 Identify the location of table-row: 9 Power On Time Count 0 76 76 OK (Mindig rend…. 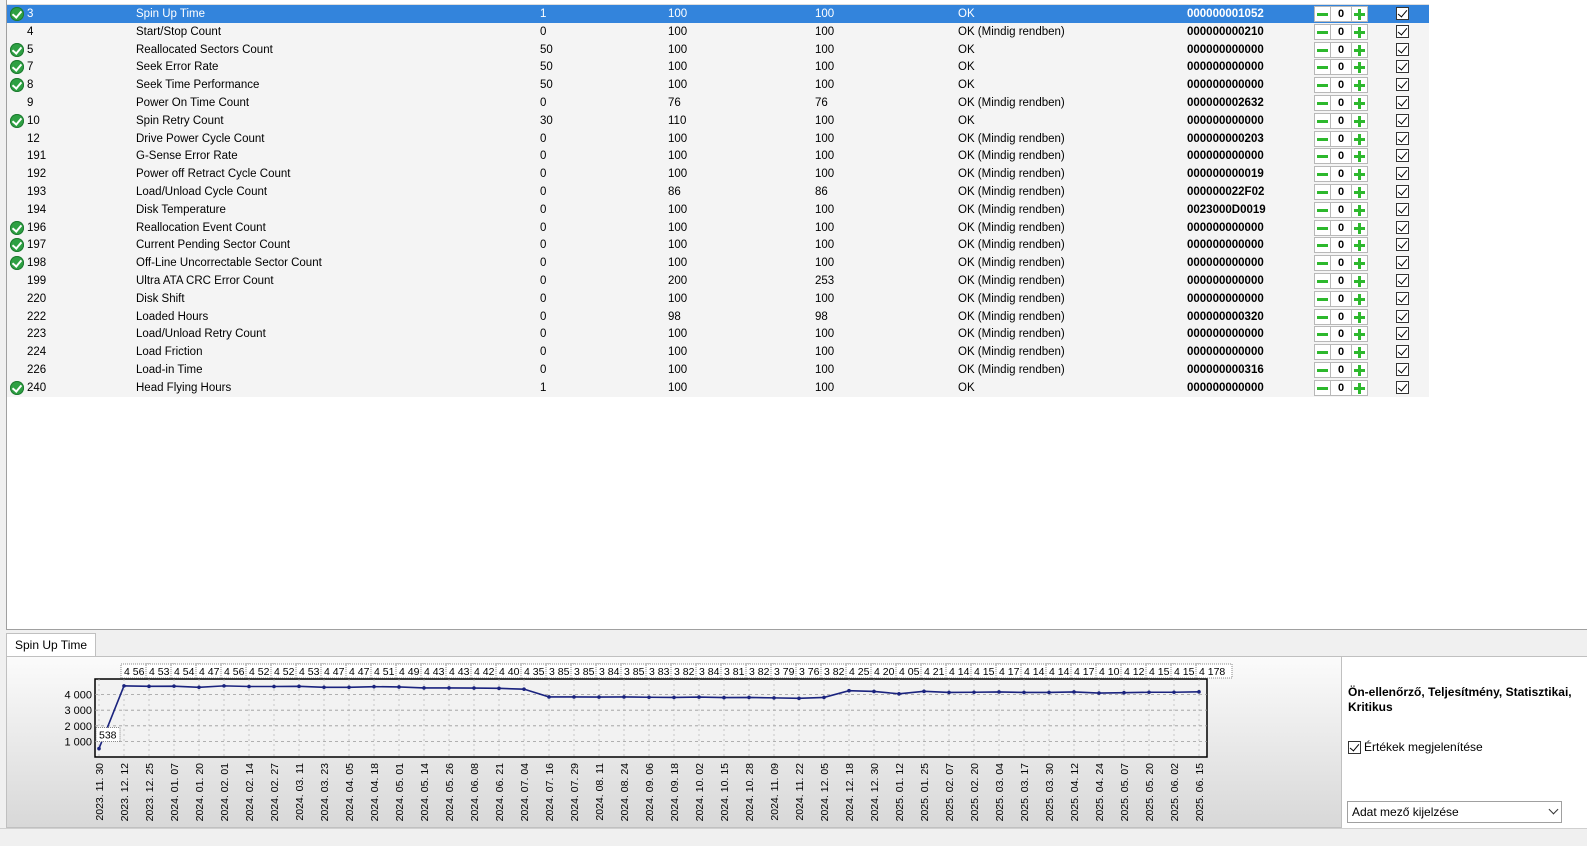
(718, 103).